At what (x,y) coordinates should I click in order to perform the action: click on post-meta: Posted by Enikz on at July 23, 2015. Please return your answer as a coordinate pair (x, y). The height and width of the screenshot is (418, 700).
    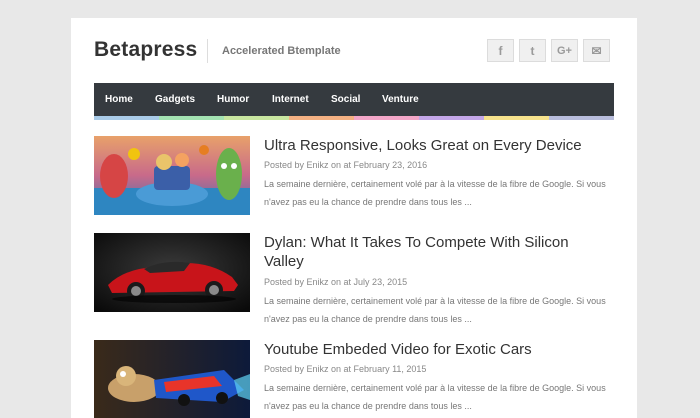
    Looking at the image, I should click on (336, 282).